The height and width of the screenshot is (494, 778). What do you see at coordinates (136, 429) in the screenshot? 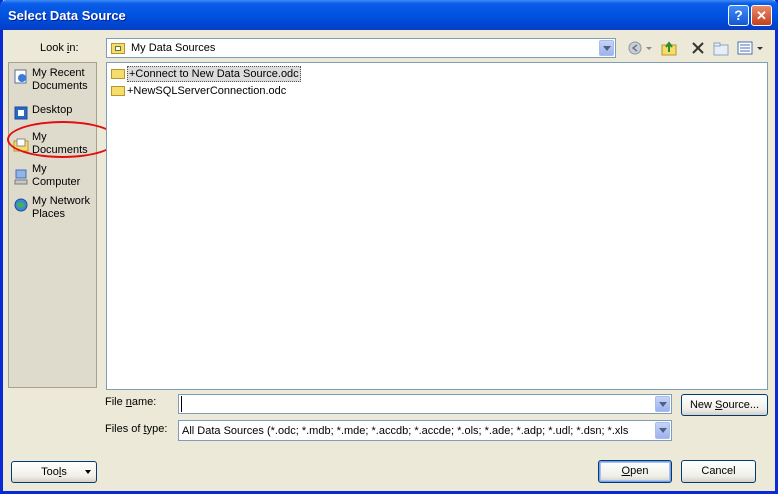
I see `files-of-type-label: Files of type:` at bounding box center [136, 429].